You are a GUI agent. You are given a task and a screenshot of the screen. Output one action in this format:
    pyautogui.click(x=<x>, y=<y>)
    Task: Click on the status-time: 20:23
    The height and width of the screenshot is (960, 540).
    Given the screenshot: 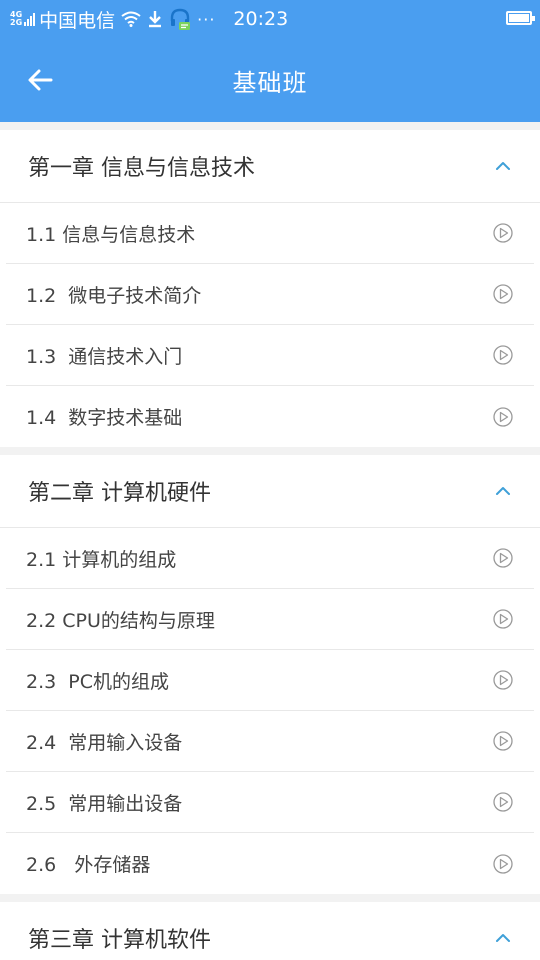 What is the action you would take?
    pyautogui.click(x=261, y=19)
    